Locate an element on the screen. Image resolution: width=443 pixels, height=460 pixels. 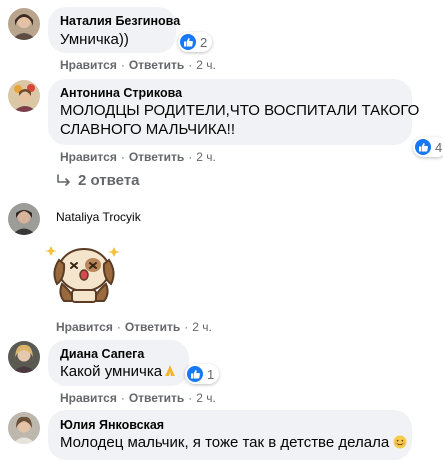
comment-text: Какой умничка is located at coordinates (118, 371).